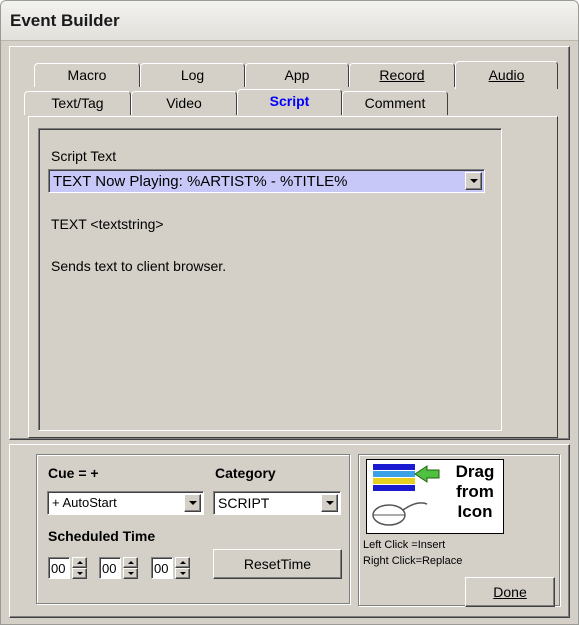 The width and height of the screenshot is (579, 625). I want to click on list-arrow-icon, so click(406, 495).